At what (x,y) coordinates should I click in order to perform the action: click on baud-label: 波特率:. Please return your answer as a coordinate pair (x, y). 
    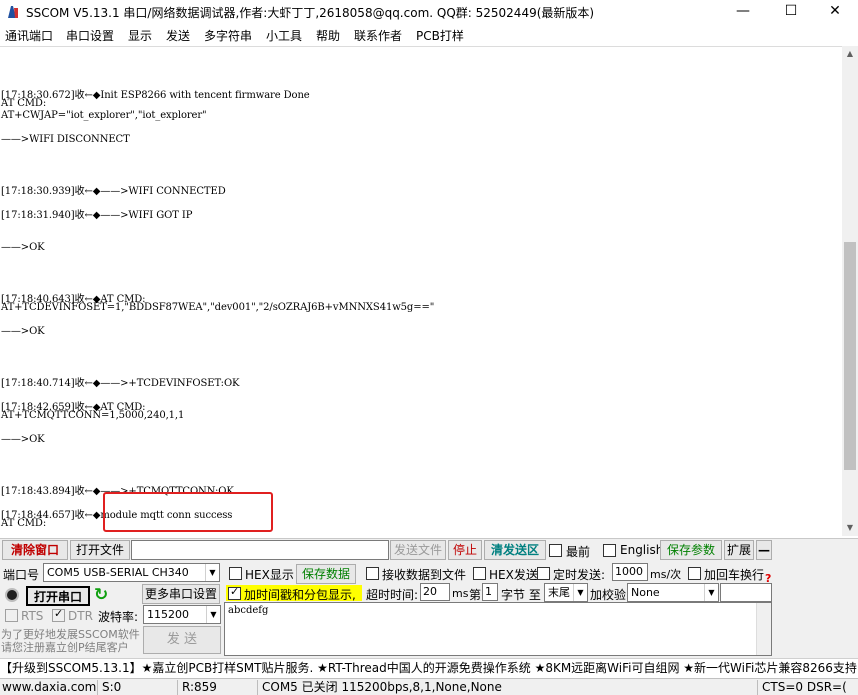
    Looking at the image, I should click on (118, 617).